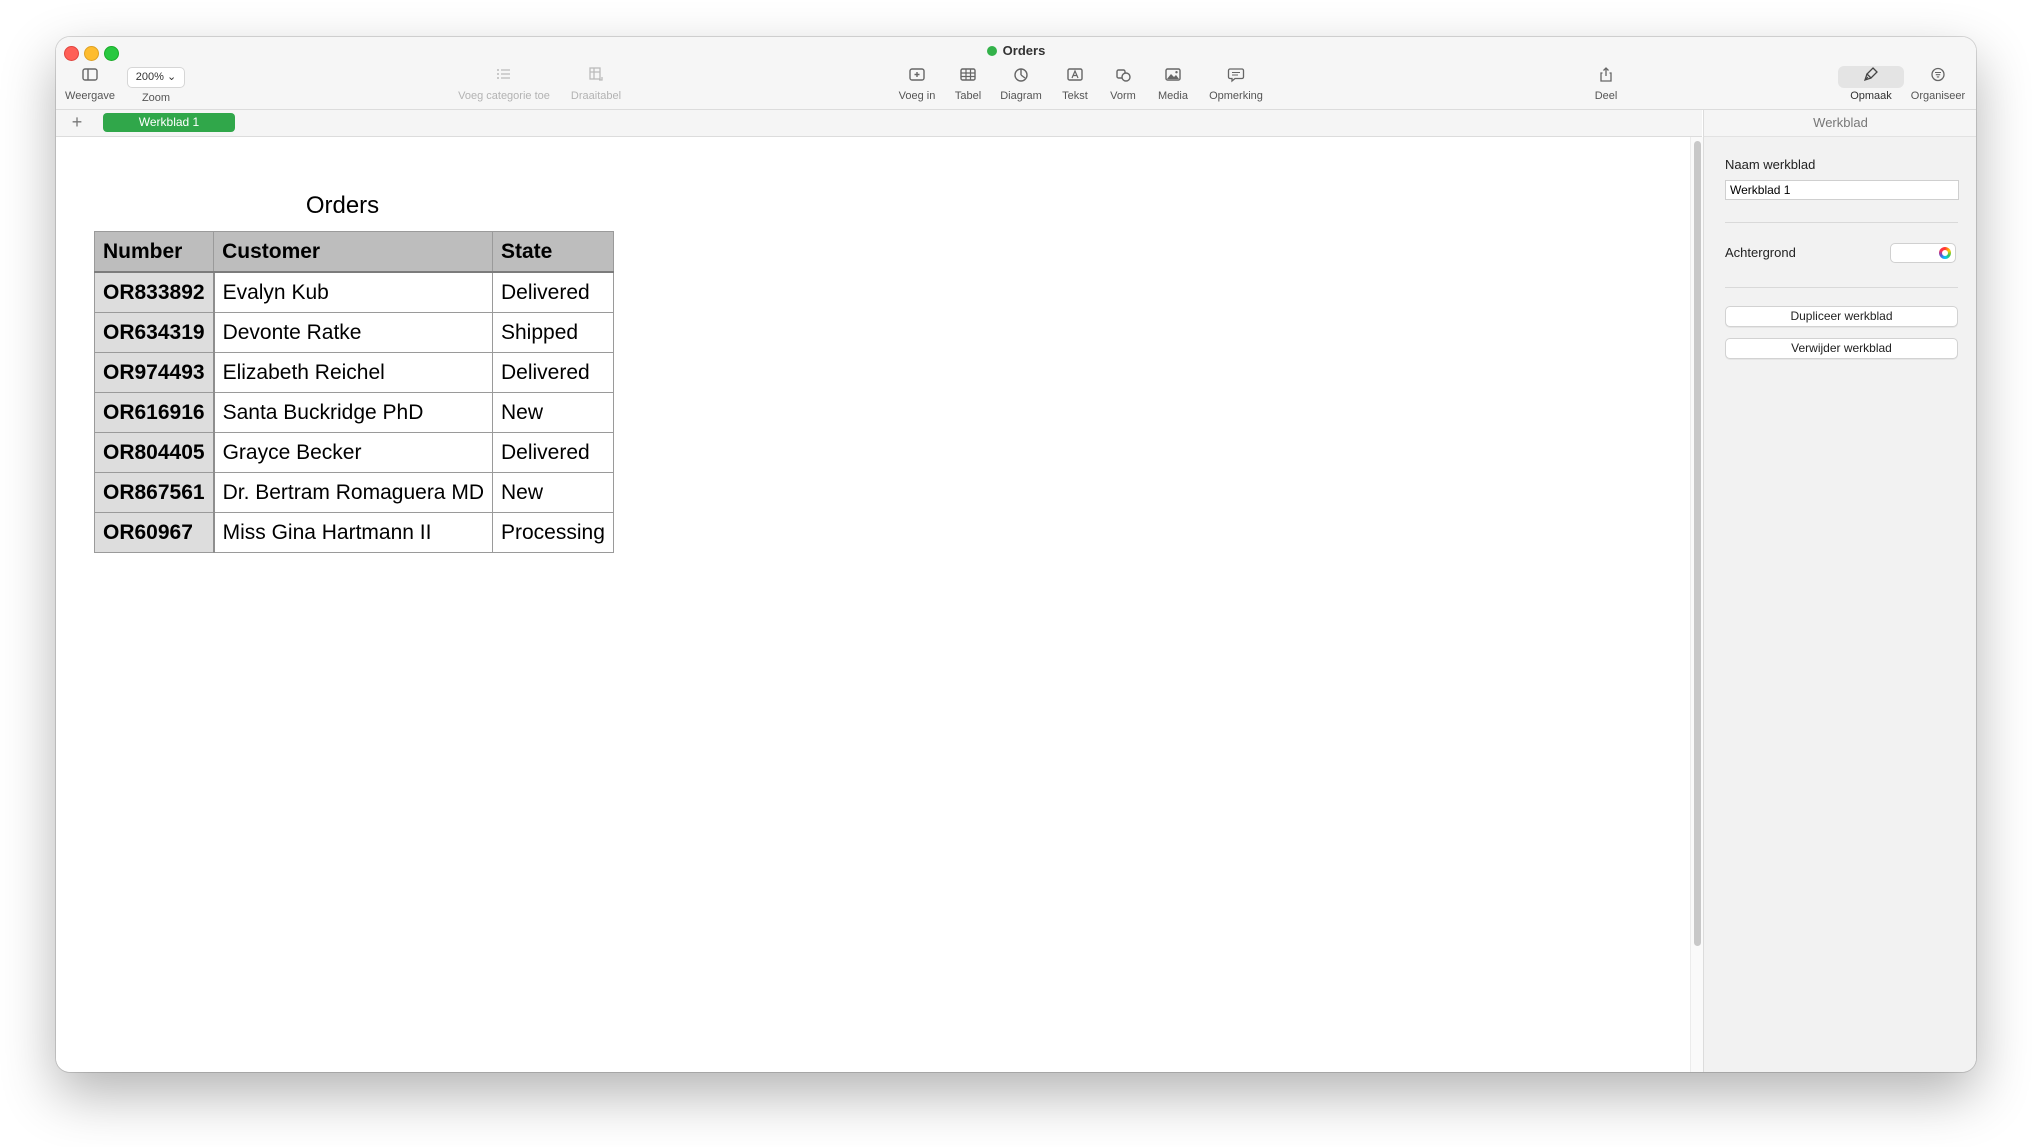  I want to click on add-sheet-button: +, so click(77, 122).